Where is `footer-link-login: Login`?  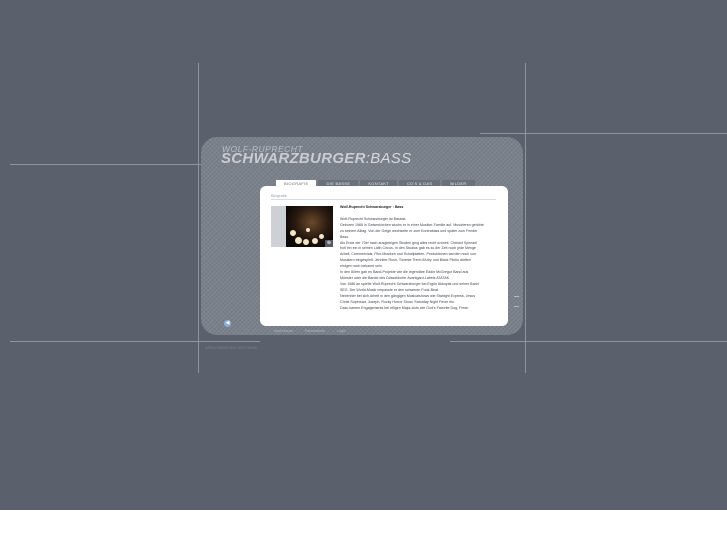 footer-link-login: Login is located at coordinates (341, 331).